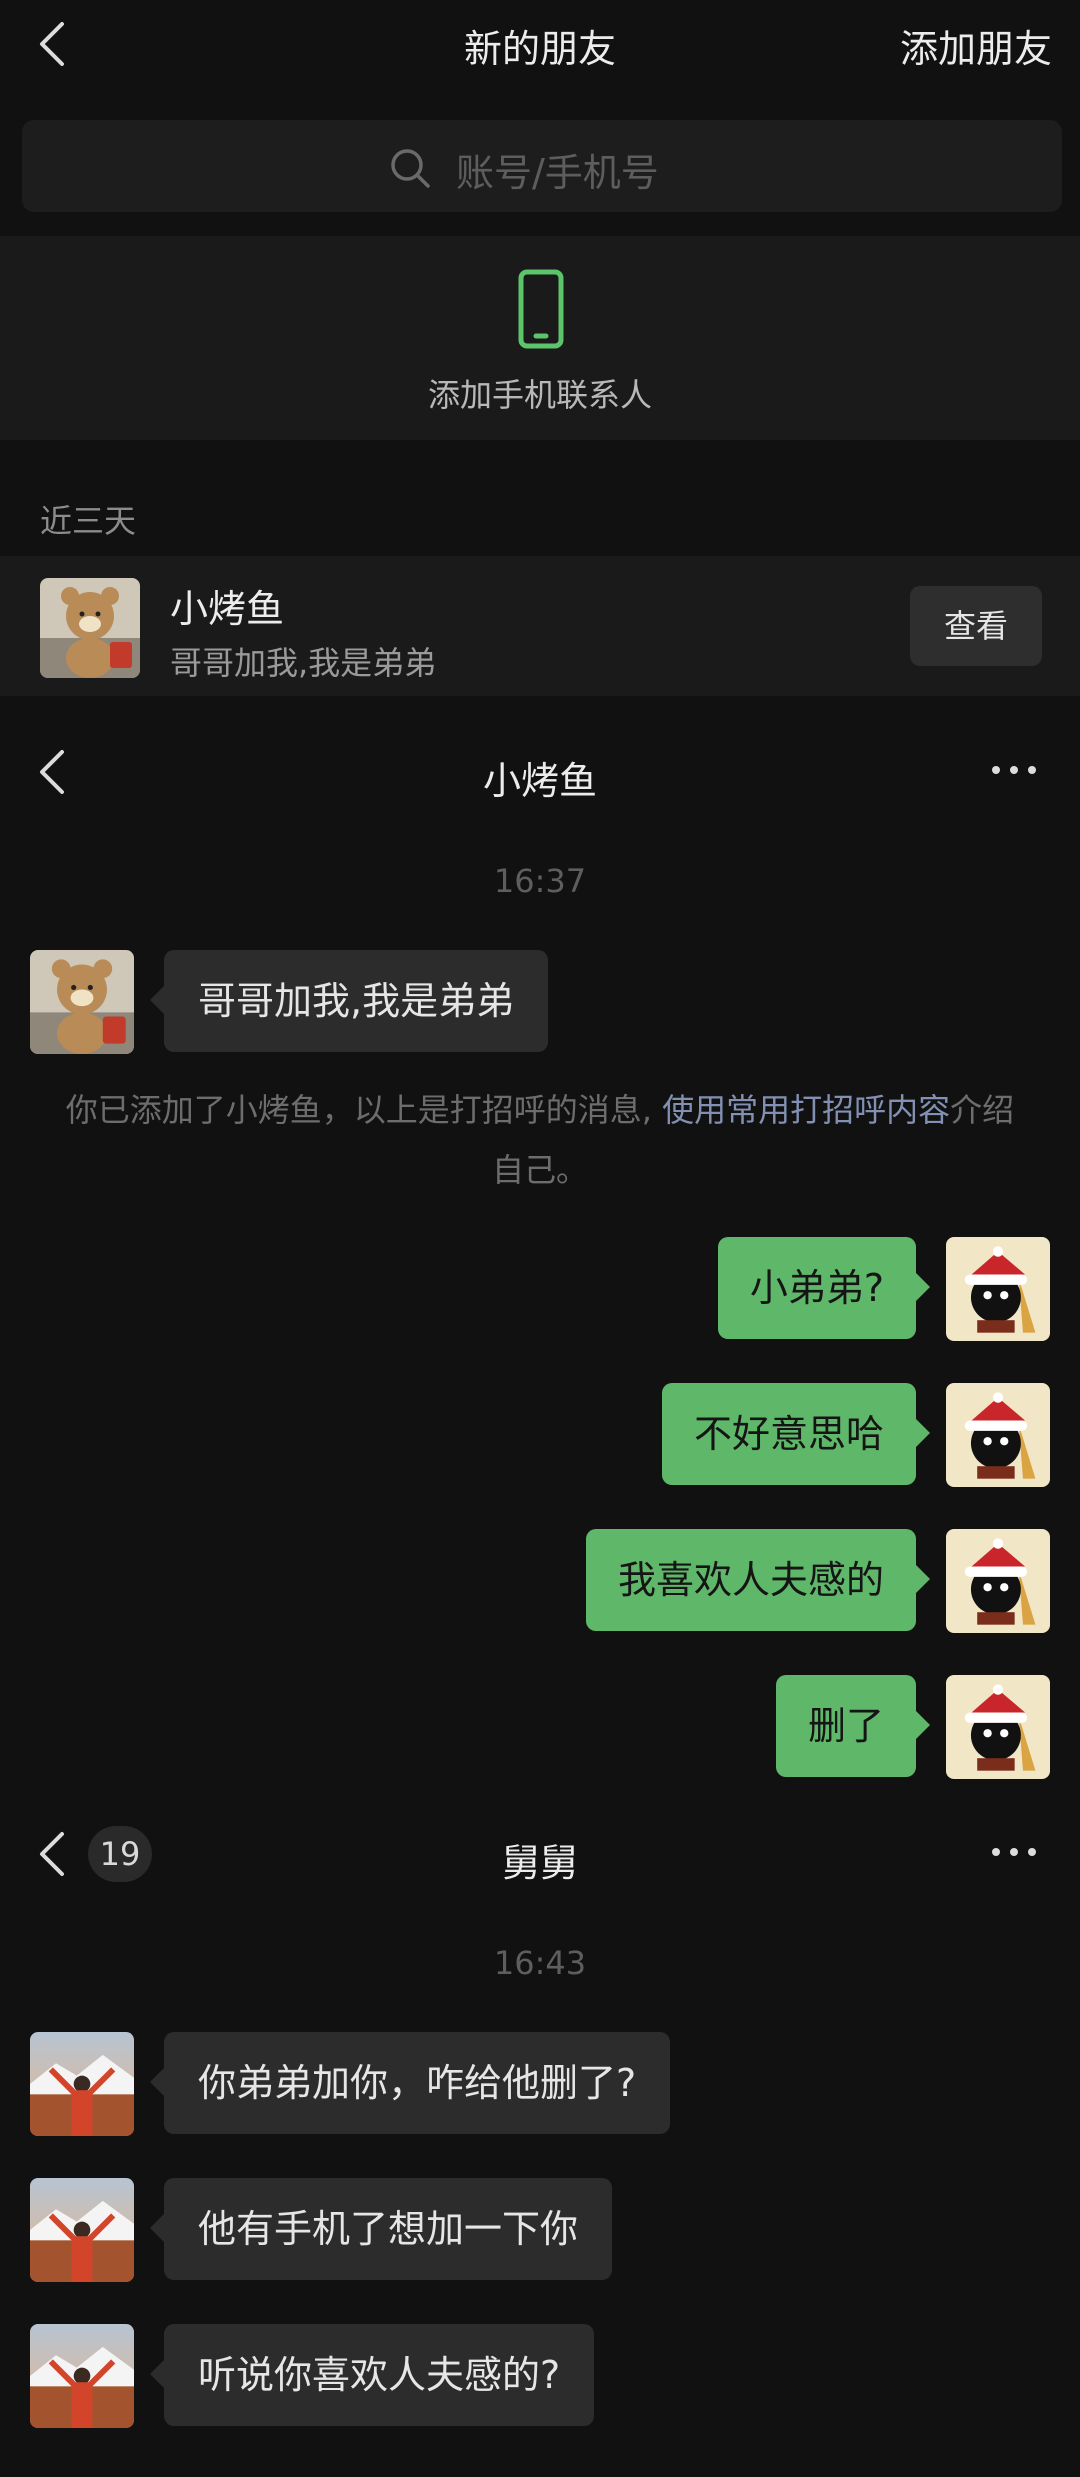 This screenshot has height=2477, width=1080. Describe the element at coordinates (381, 2229) in the screenshot. I see `incoming-message-bubble: 他有手机了想加一下你` at that location.